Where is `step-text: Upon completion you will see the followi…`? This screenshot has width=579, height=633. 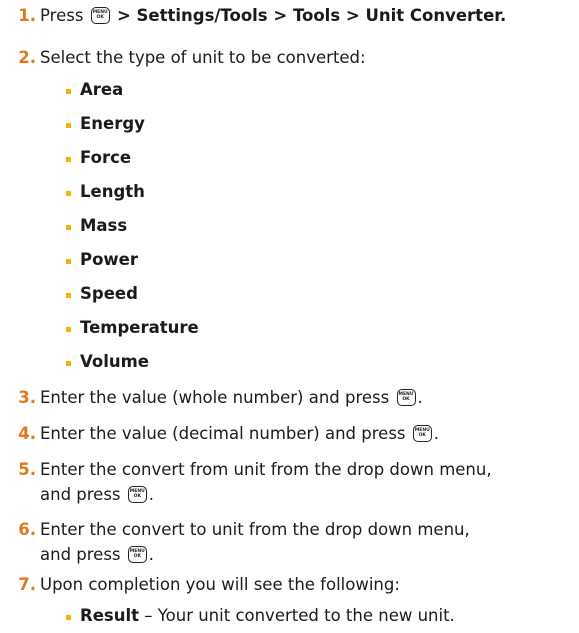
step-text: Upon completion you will see the followi… is located at coordinates (220, 584).